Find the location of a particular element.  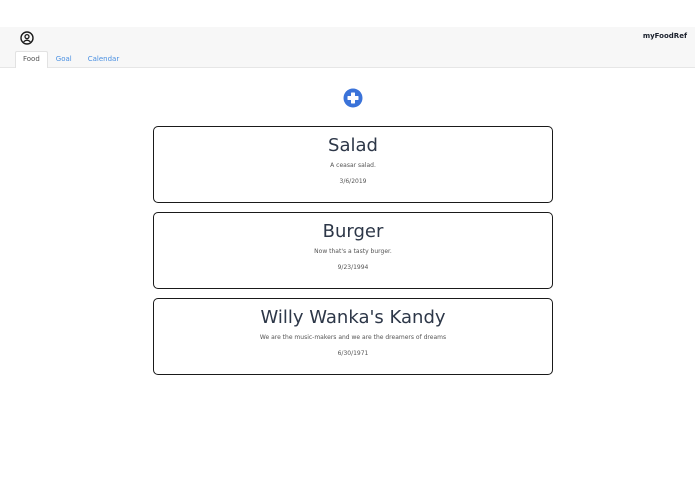

food-description: Now that's a tasty burger. is located at coordinates (353, 251).